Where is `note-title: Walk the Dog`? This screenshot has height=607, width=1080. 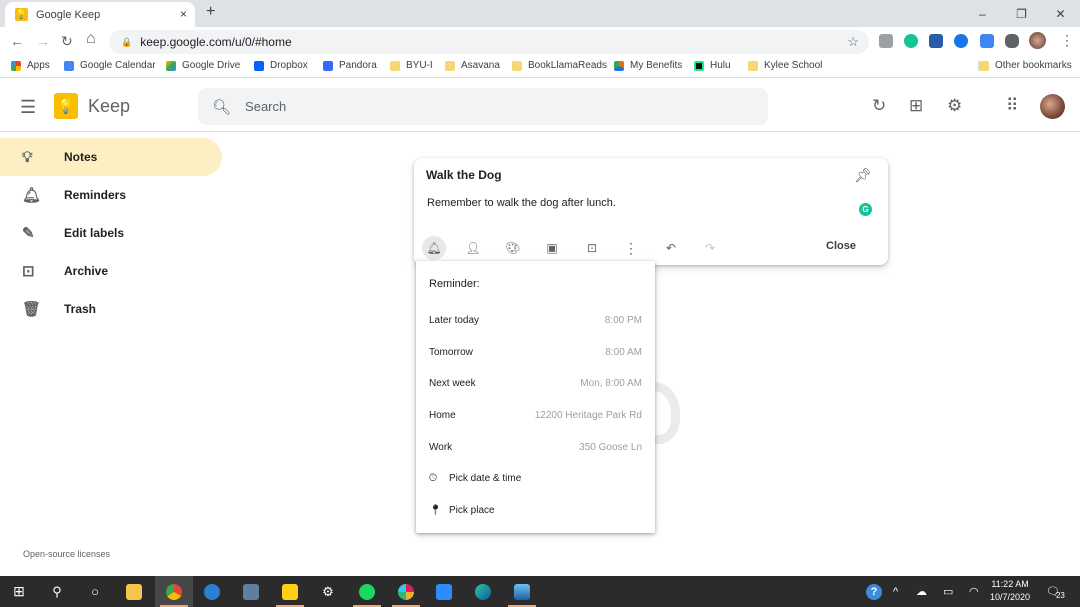
note-title: Walk the Dog is located at coordinates (464, 175).